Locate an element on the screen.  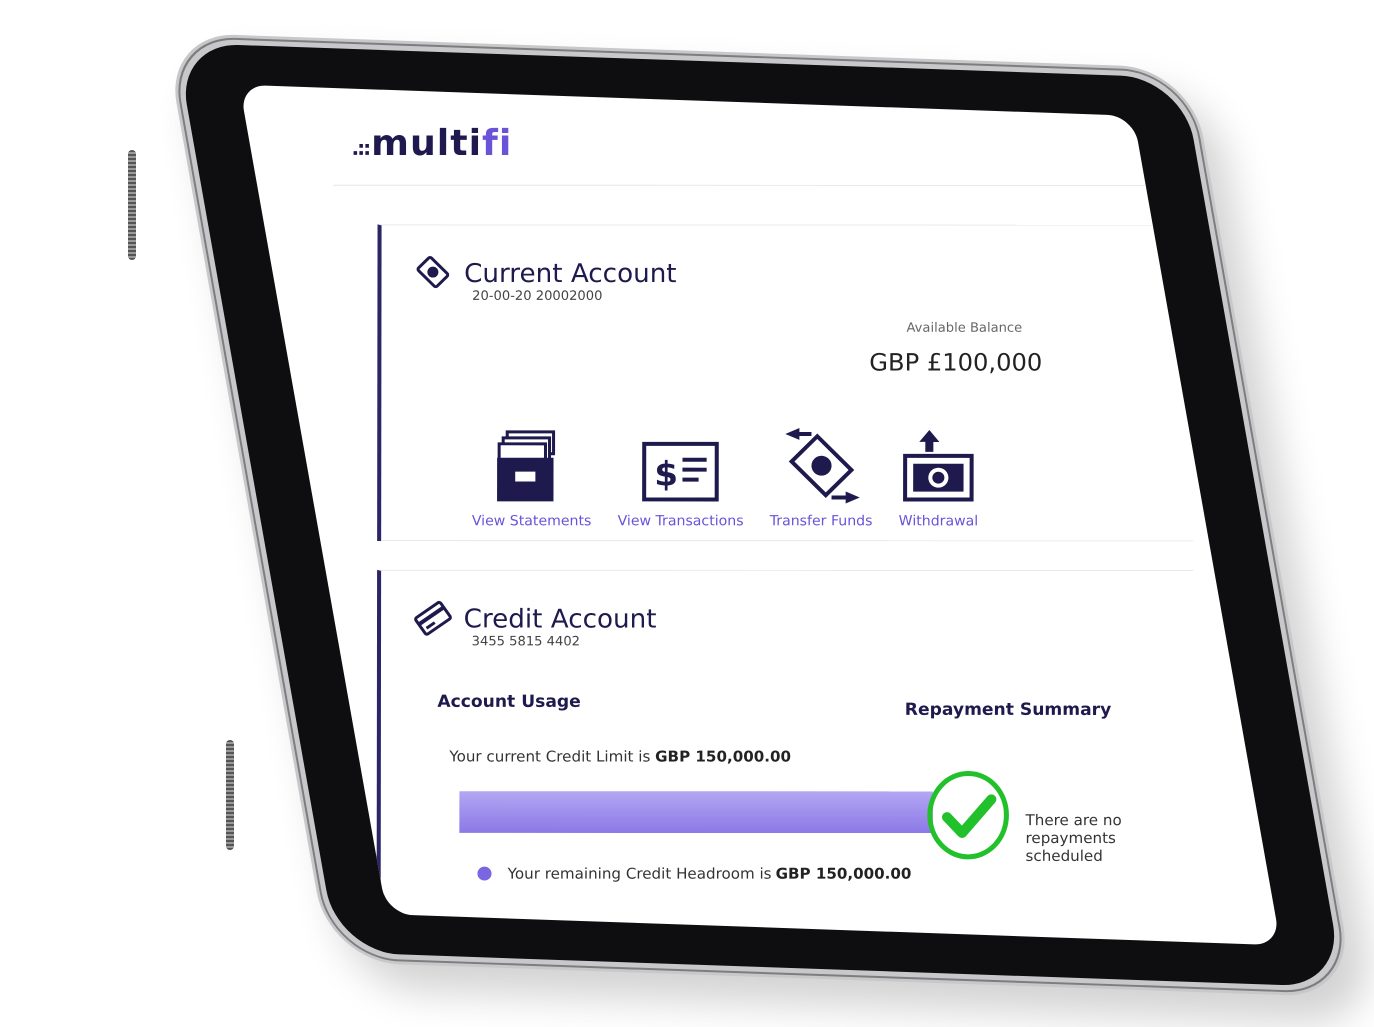
credit-limit-value: GBP 150,000.00 is located at coordinates (723, 756).